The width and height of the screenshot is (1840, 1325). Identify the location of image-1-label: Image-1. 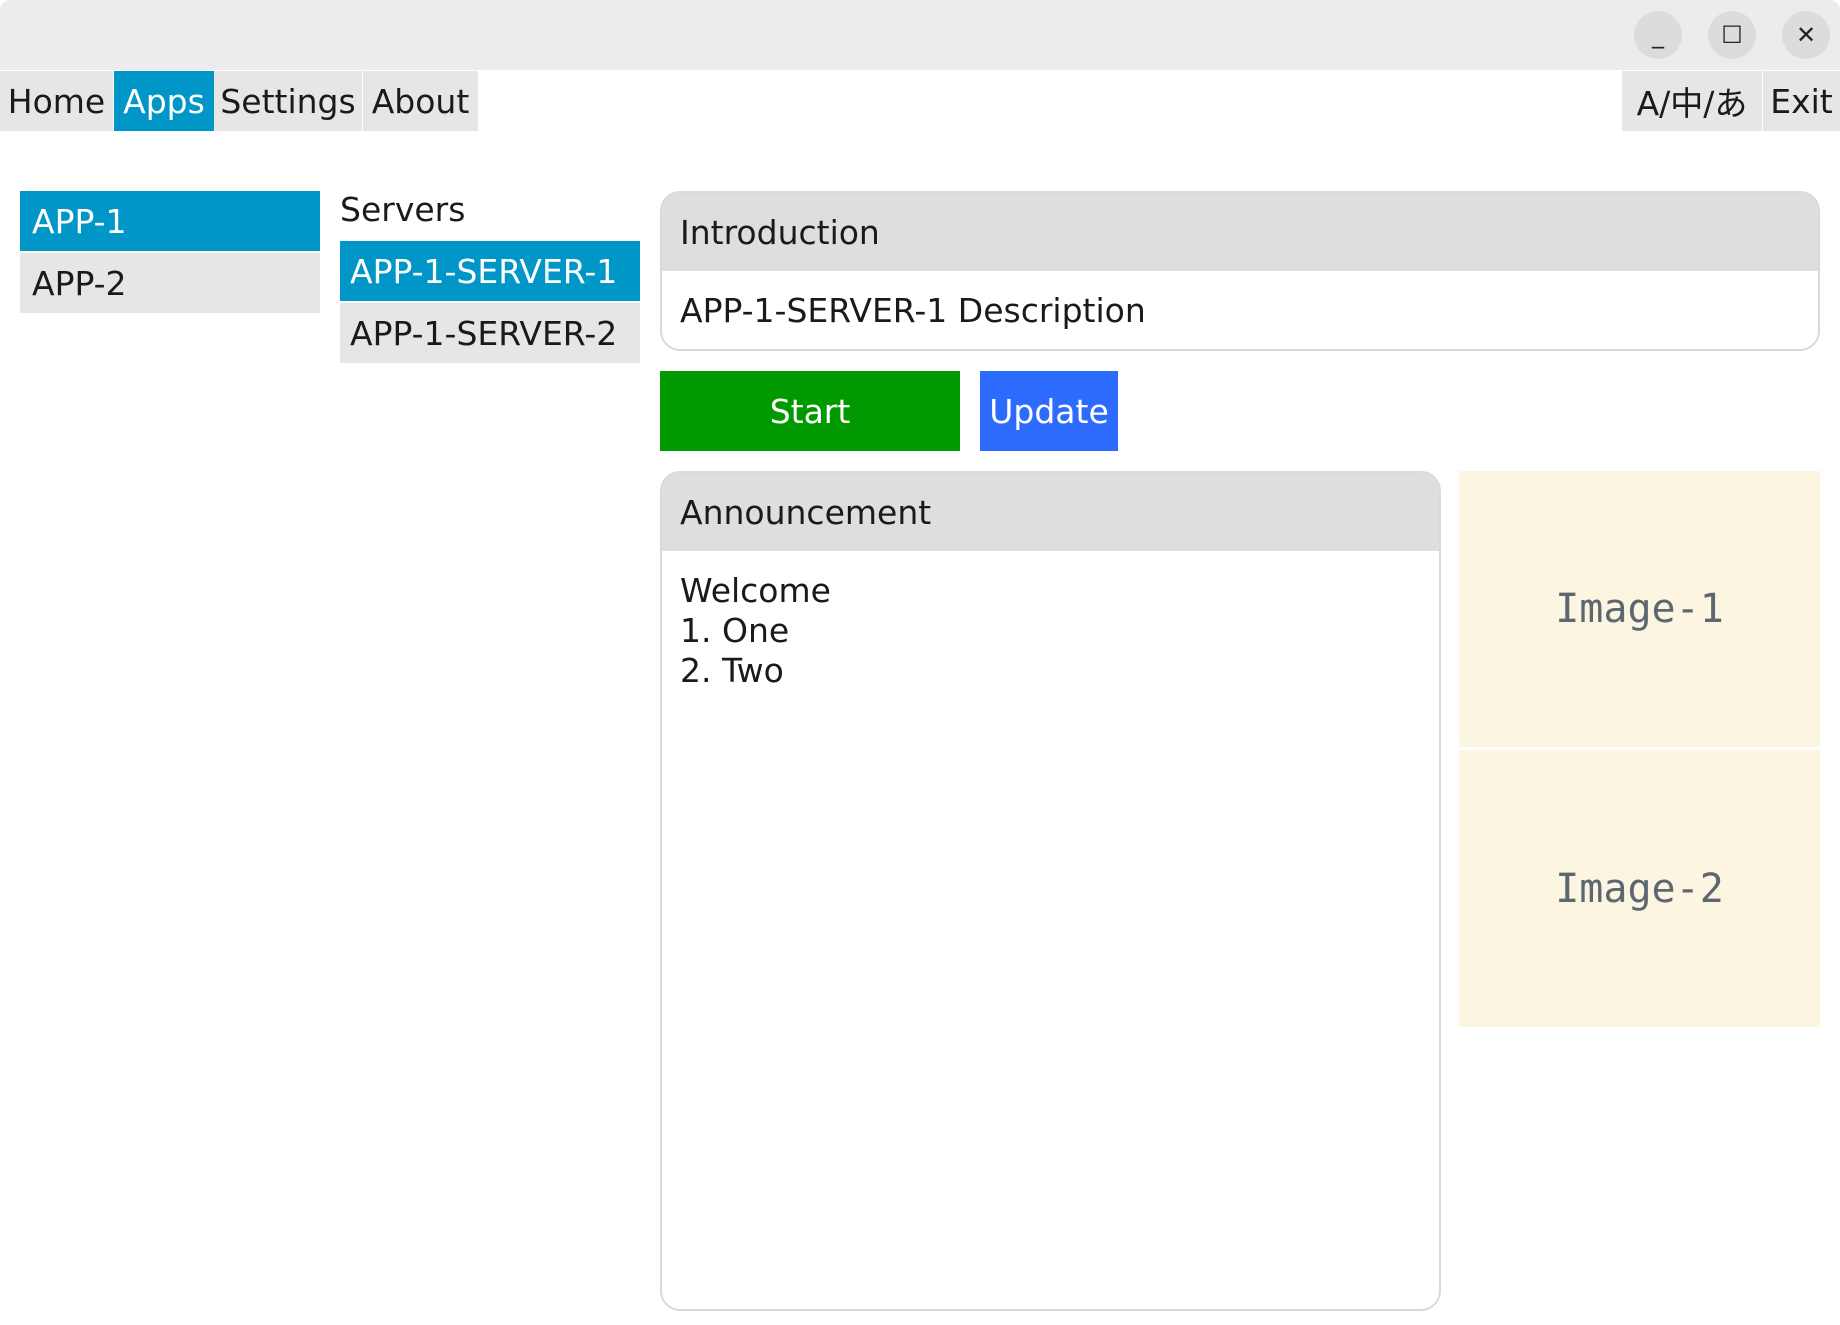
(1639, 609).